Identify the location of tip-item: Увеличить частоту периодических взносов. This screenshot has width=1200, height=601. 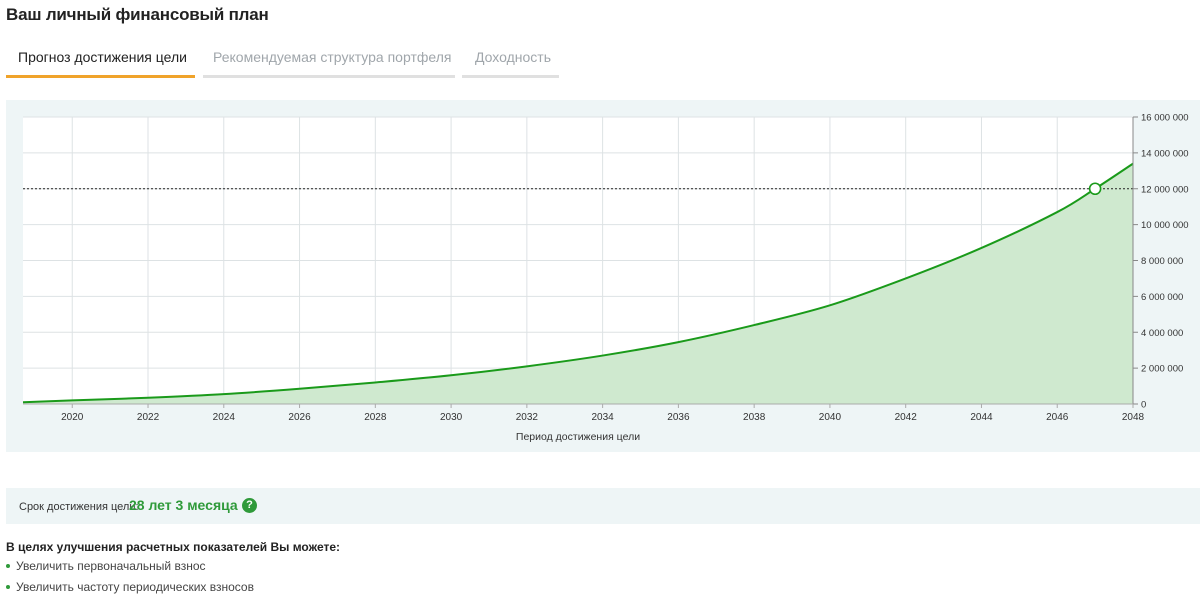
(130, 590).